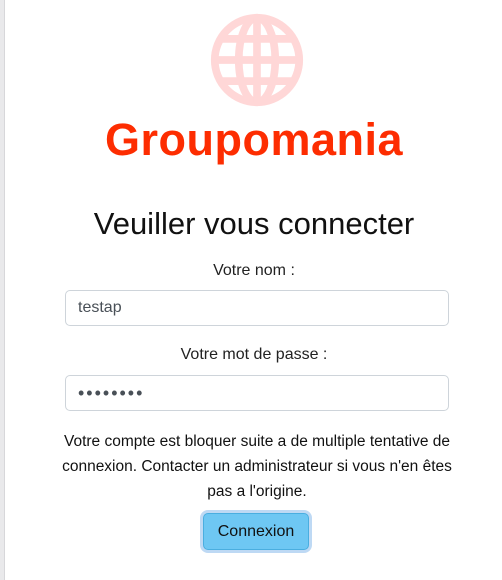  What do you see at coordinates (254, 270) in the screenshot?
I see `name-label: Votre nom :` at bounding box center [254, 270].